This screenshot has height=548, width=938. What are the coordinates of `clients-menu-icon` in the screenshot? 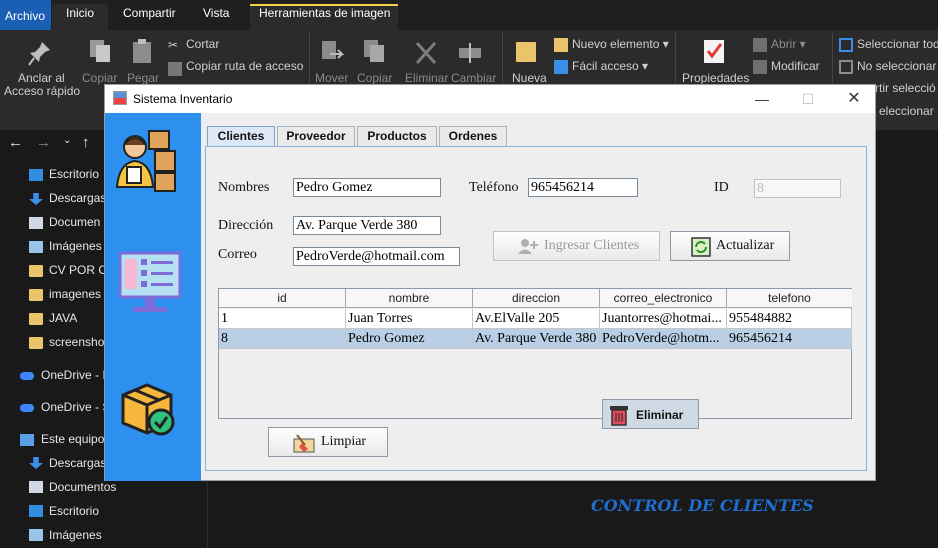 It's located at (147, 160).